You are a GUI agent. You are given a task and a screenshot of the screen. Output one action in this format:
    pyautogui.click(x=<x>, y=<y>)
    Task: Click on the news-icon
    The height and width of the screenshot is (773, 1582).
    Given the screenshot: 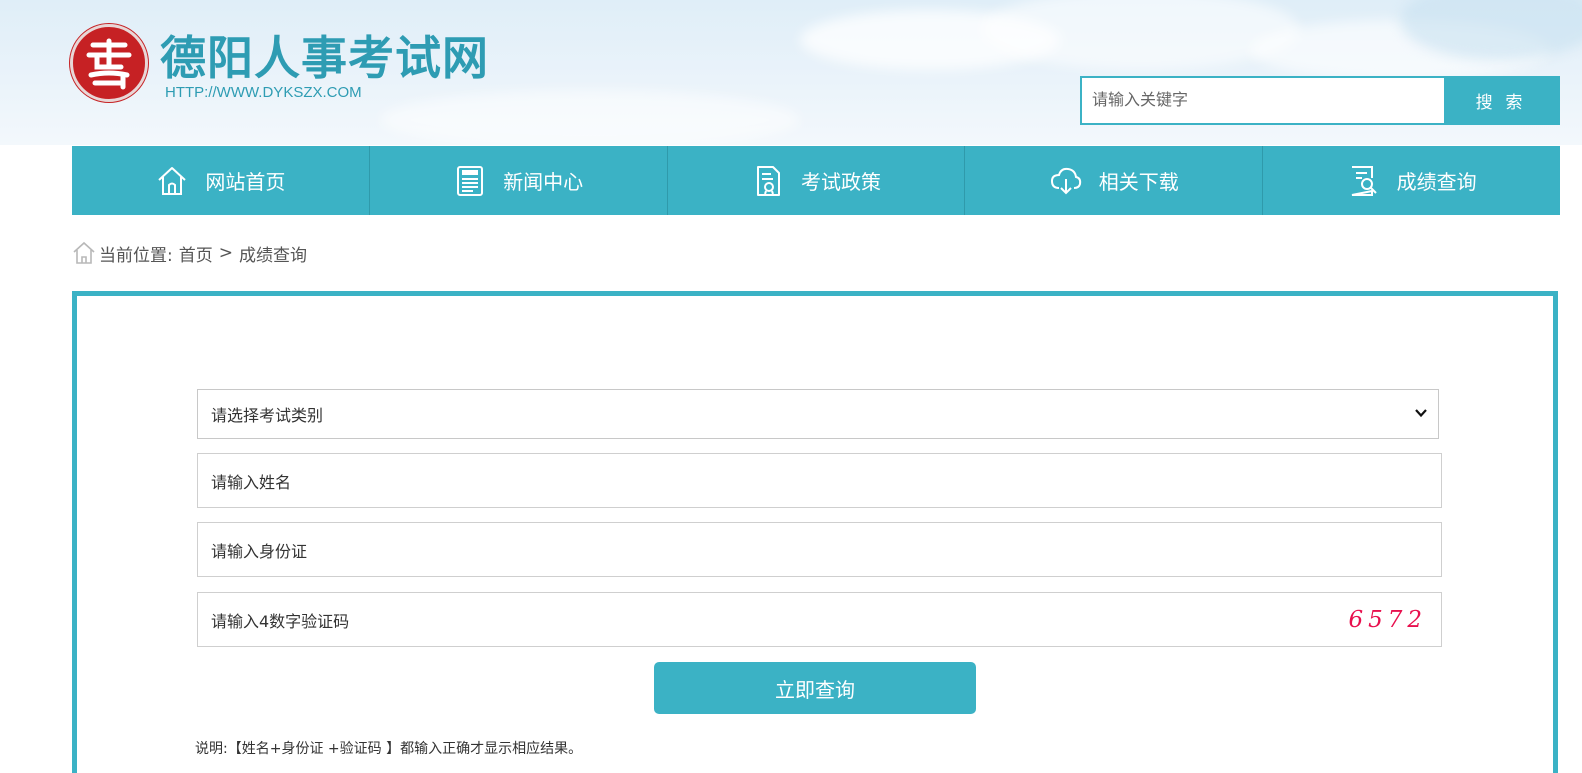 What is the action you would take?
    pyautogui.click(x=470, y=180)
    